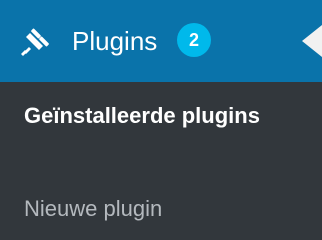  What do you see at coordinates (164, 209) in the screenshot?
I see `submenu-new-plugin: Nieuwe plugin` at bounding box center [164, 209].